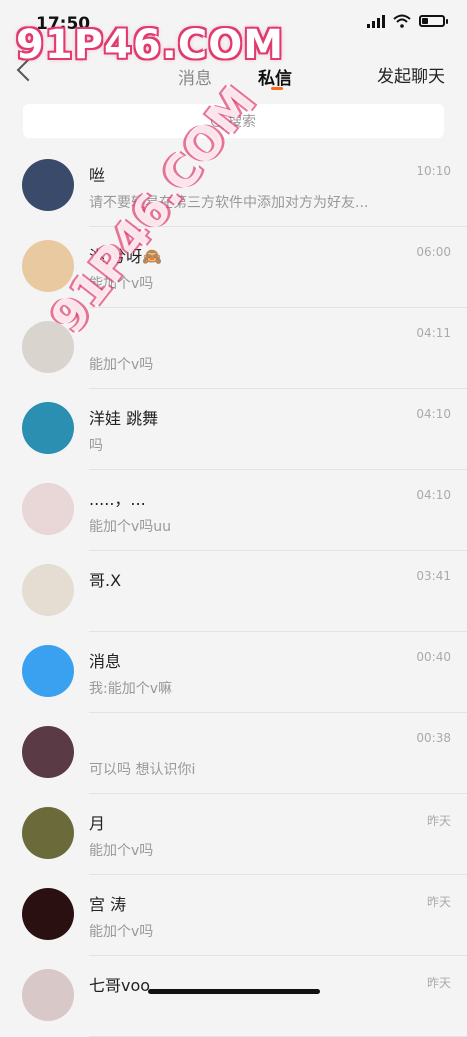  What do you see at coordinates (275, 76) in the screenshot?
I see `tab-private-messages: 私信` at bounding box center [275, 76].